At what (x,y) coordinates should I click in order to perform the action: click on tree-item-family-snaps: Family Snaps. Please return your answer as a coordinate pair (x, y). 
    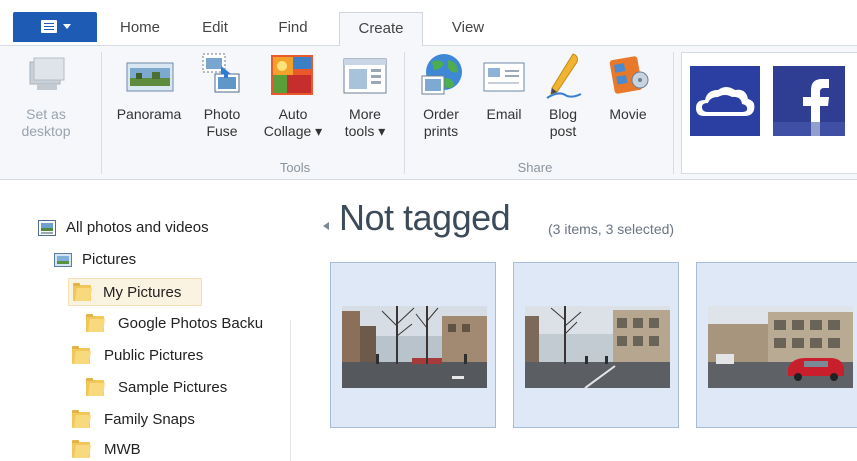
    Looking at the image, I should click on (172, 420).